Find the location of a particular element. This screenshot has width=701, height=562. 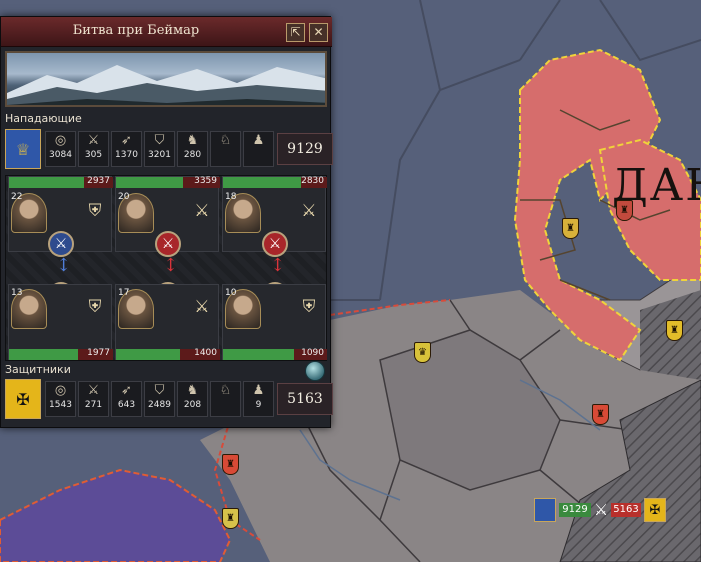

commander-skill: 10 is located at coordinates (231, 293).